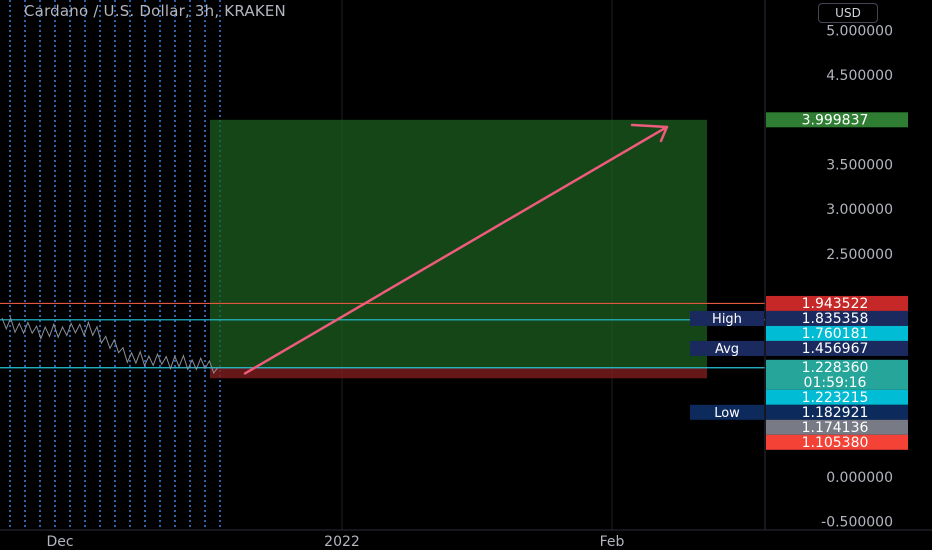 This screenshot has width=932, height=550. I want to click on price-tick-label: 3.000000, so click(859, 210).